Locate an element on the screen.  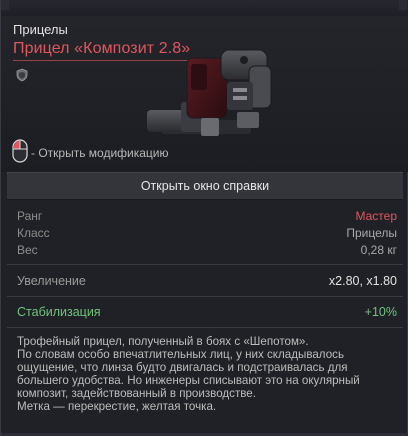
stat-weight-value: 0,28 кг is located at coordinates (378, 250).